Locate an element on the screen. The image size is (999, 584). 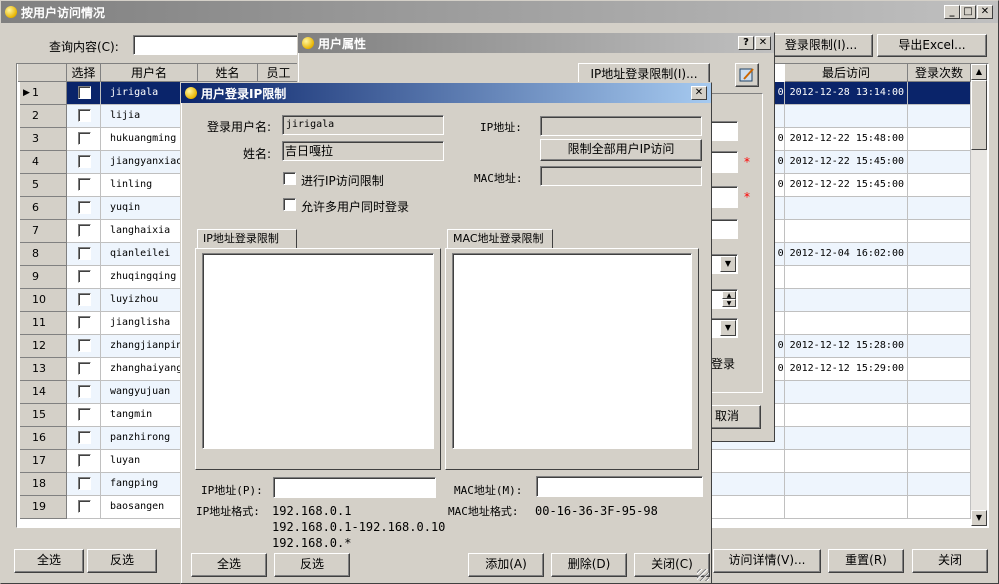
row-number: 12 is located at coordinates (43, 346).